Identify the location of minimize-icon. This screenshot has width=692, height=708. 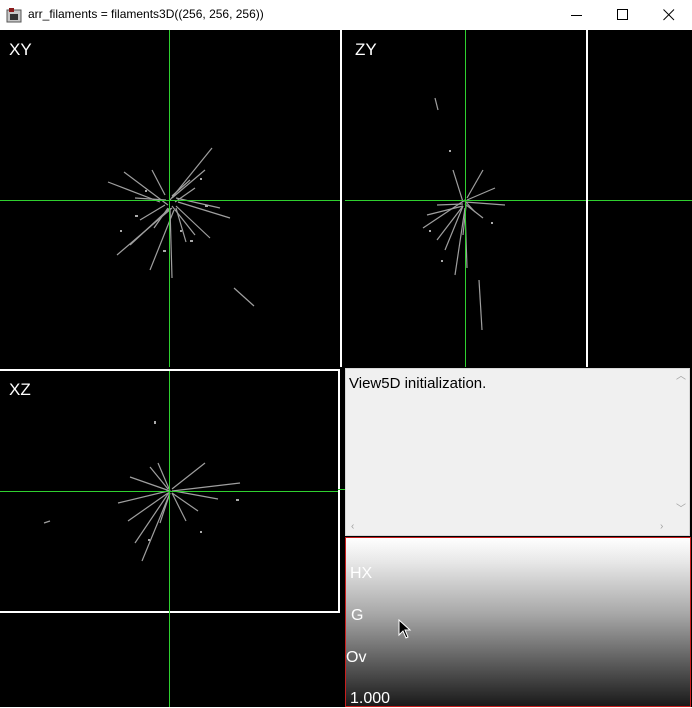
(576, 15).